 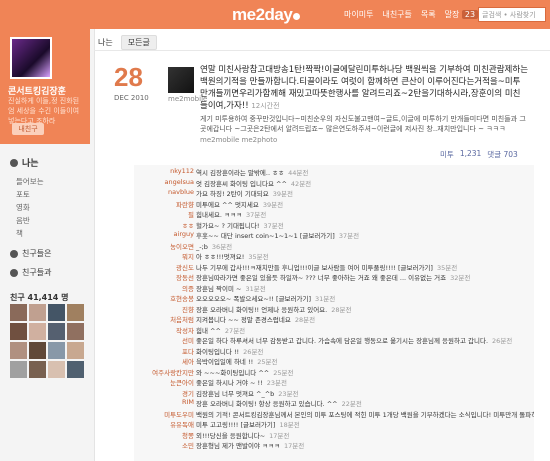 What do you see at coordinates (164, 309) in the screenshot?
I see `comment-author: 진향` at bounding box center [164, 309].